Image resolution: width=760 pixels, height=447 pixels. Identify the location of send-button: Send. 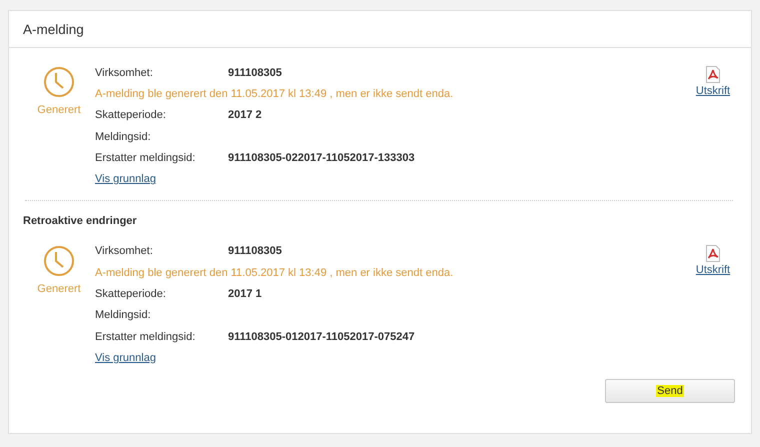
(670, 390).